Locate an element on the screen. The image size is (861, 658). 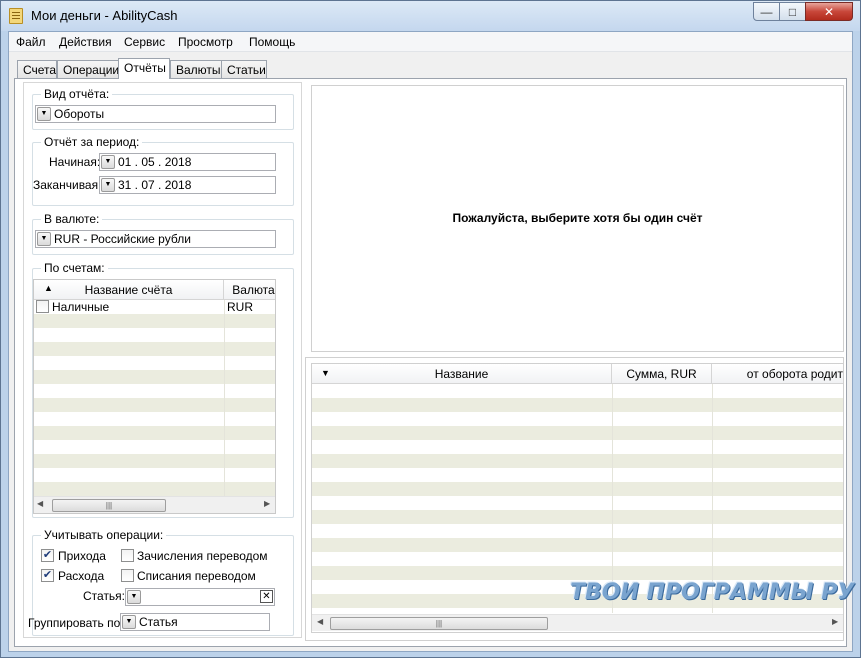
minimize-button: — is located at coordinates (766, 11).